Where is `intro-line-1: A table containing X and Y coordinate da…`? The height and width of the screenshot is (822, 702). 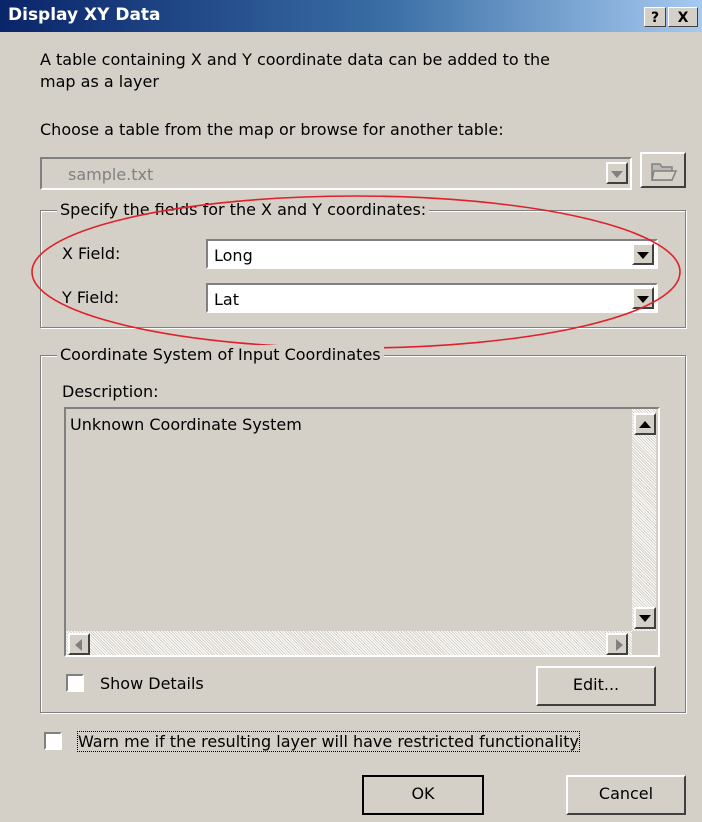
intro-line-1: A table containing X and Y coordinate da… is located at coordinates (295, 59).